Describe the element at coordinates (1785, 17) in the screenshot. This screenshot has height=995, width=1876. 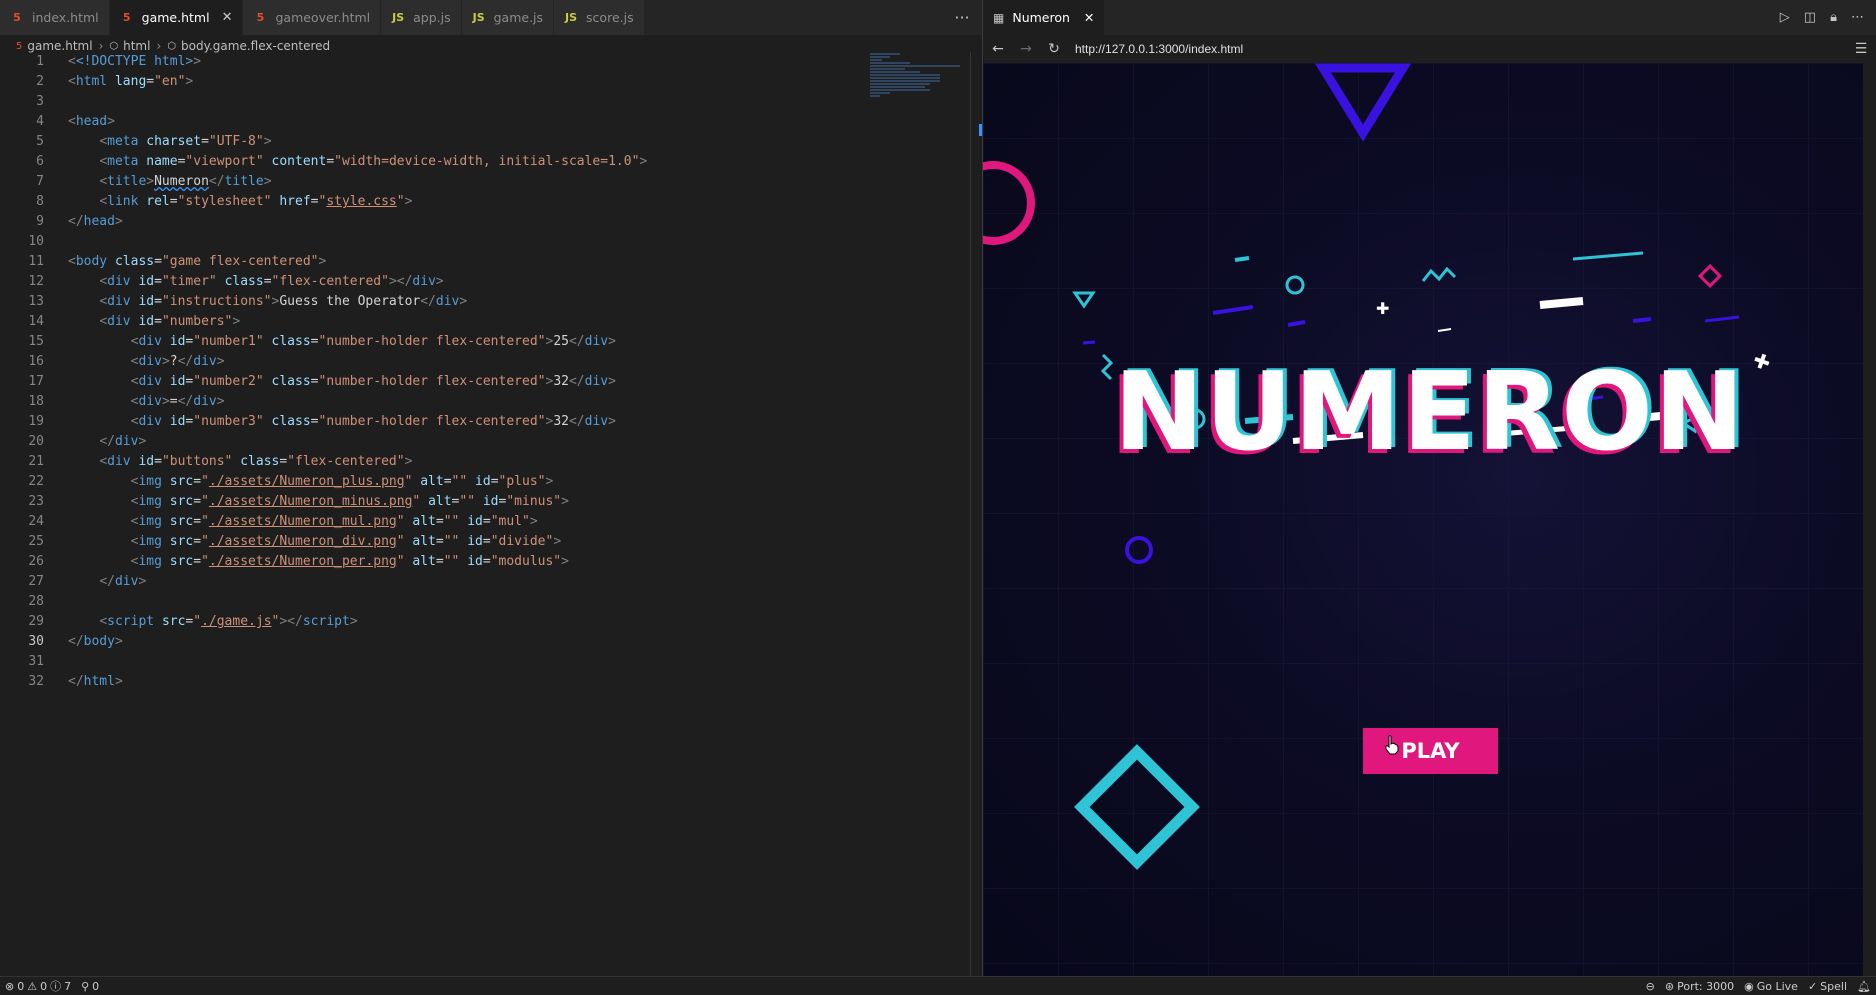
I see `run-icon: ▷` at that location.